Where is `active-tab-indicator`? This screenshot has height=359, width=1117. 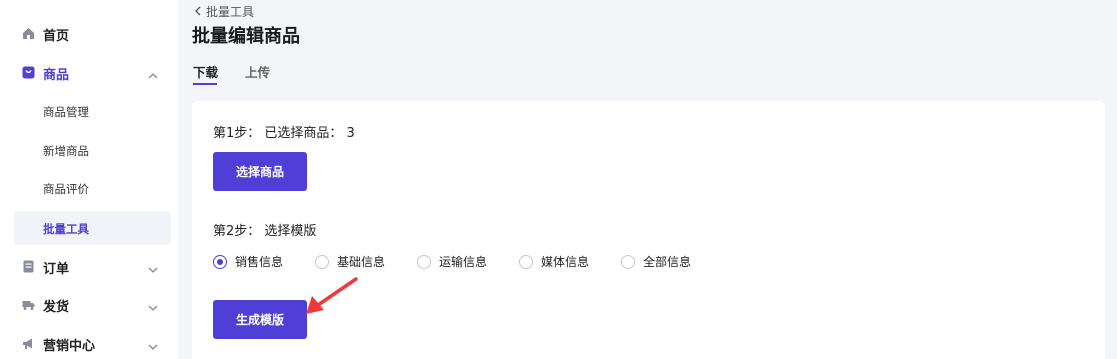
active-tab-indicator is located at coordinates (205, 84).